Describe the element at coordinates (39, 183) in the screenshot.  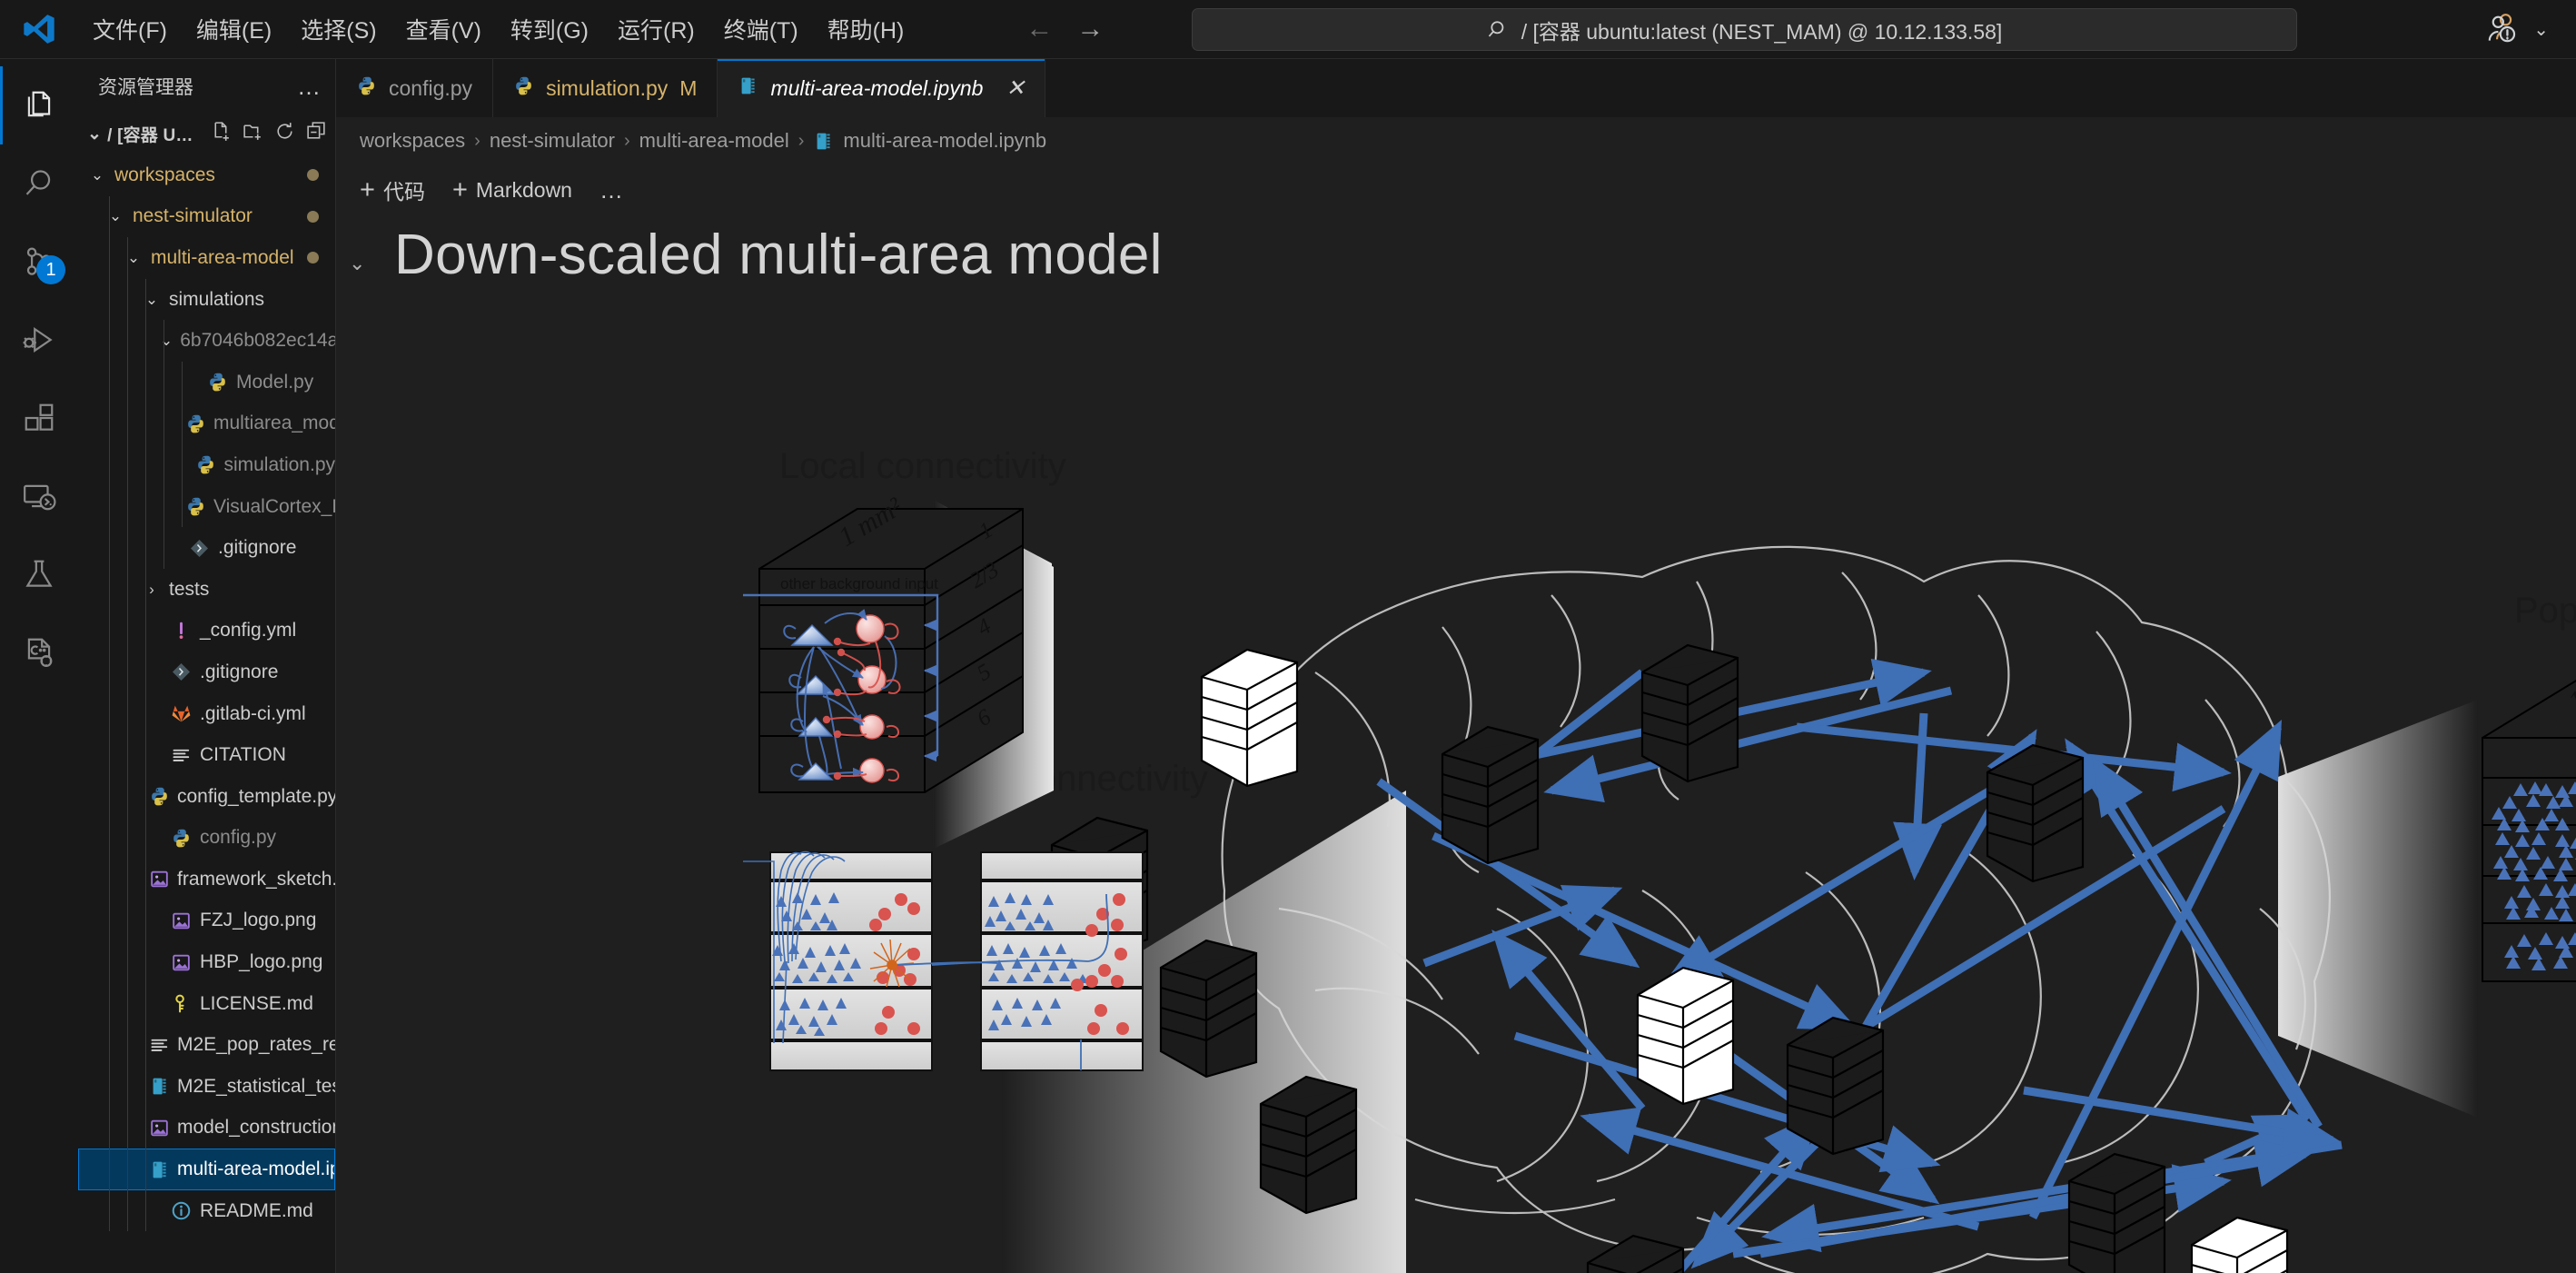
I see `activity-search` at that location.